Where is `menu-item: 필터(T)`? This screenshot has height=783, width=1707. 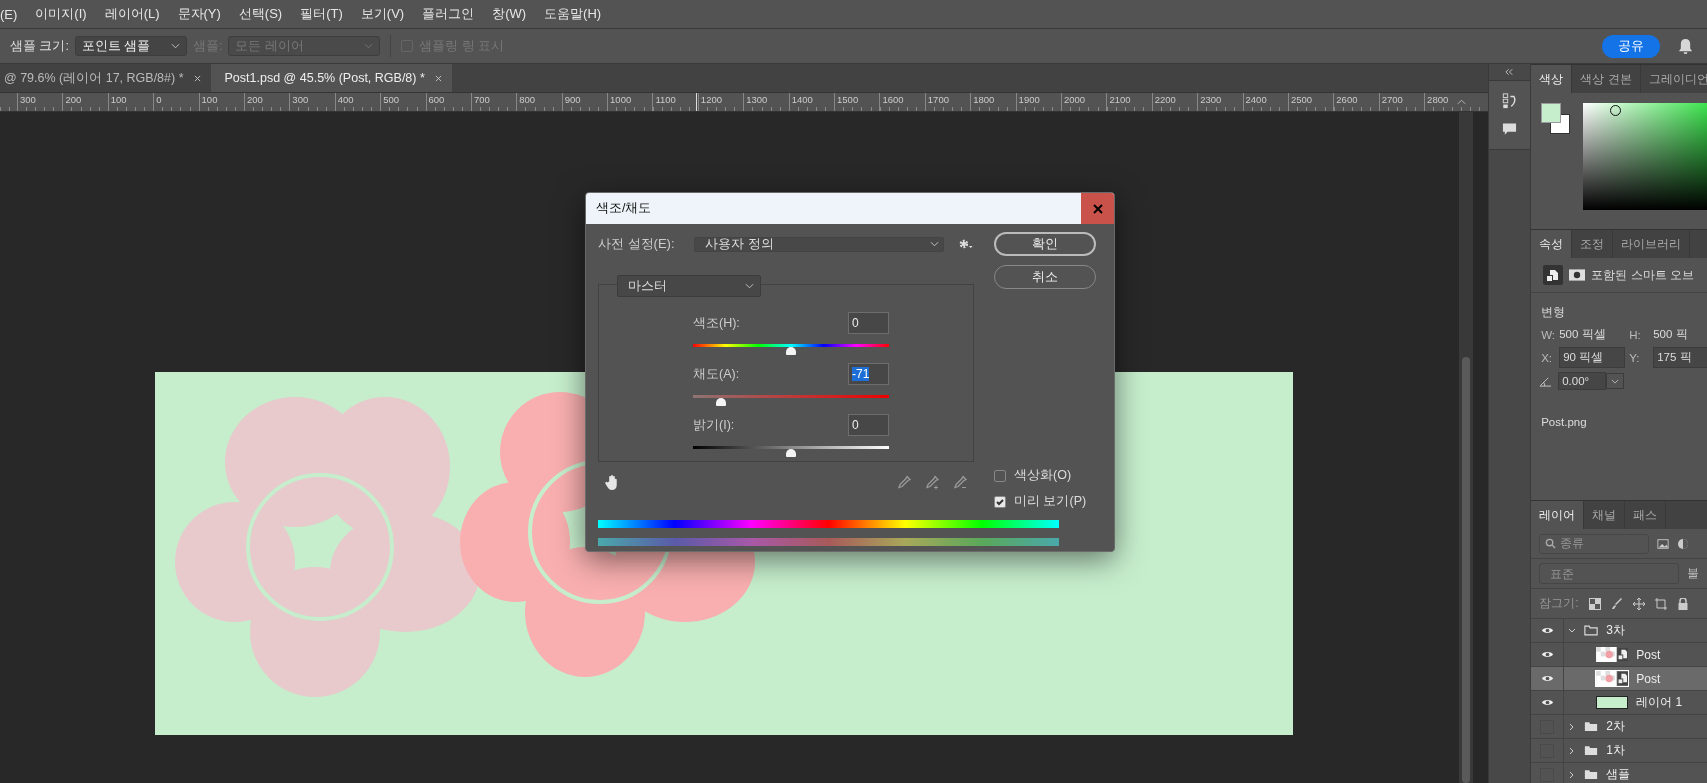 menu-item: 필터(T) is located at coordinates (321, 14).